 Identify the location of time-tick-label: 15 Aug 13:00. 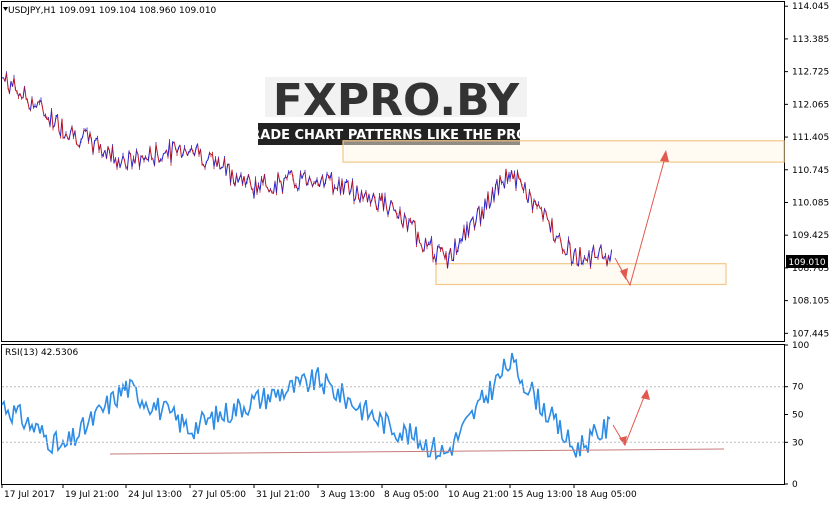
(542, 495).